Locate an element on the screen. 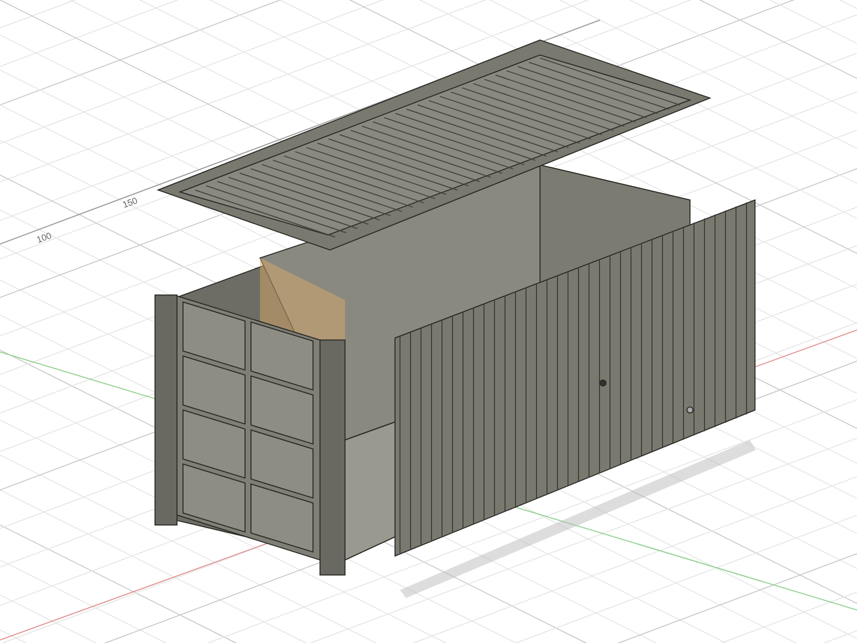 The image size is (857, 643). grid-label: 150 is located at coordinates (130, 202).